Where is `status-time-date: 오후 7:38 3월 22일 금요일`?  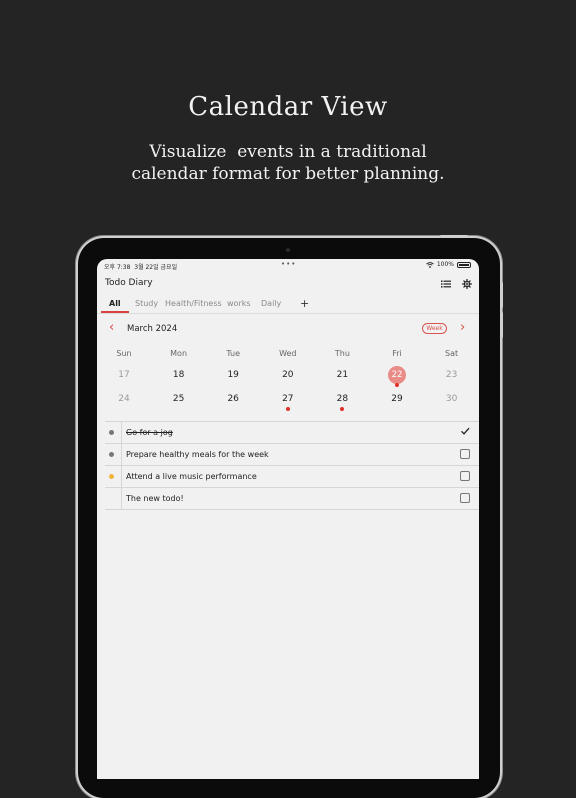 status-time-date: 오후 7:38 3월 22일 금요일 is located at coordinates (141, 267).